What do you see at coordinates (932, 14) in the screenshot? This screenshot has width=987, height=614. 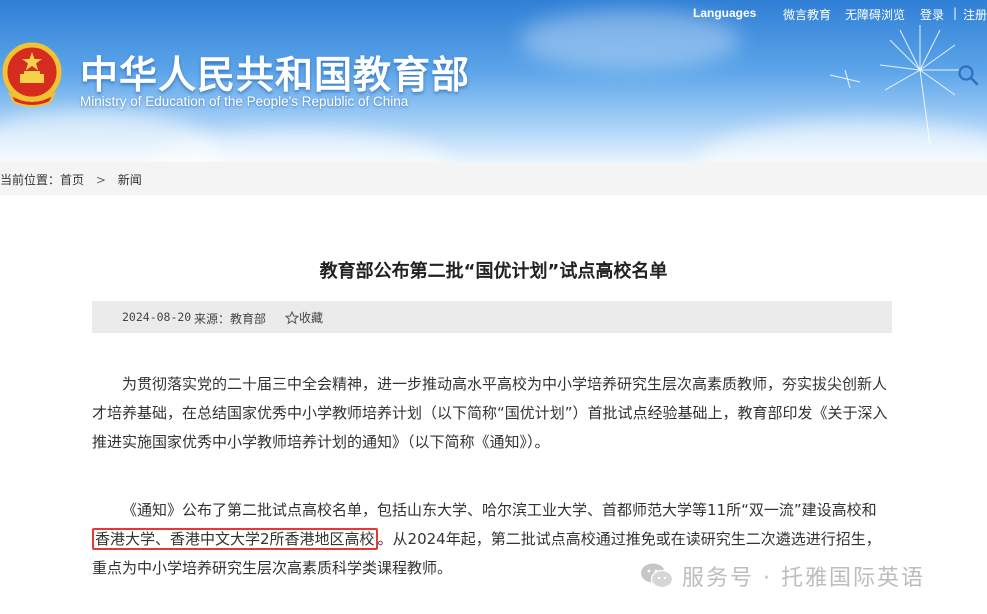 I see `login-link: 登录` at bounding box center [932, 14].